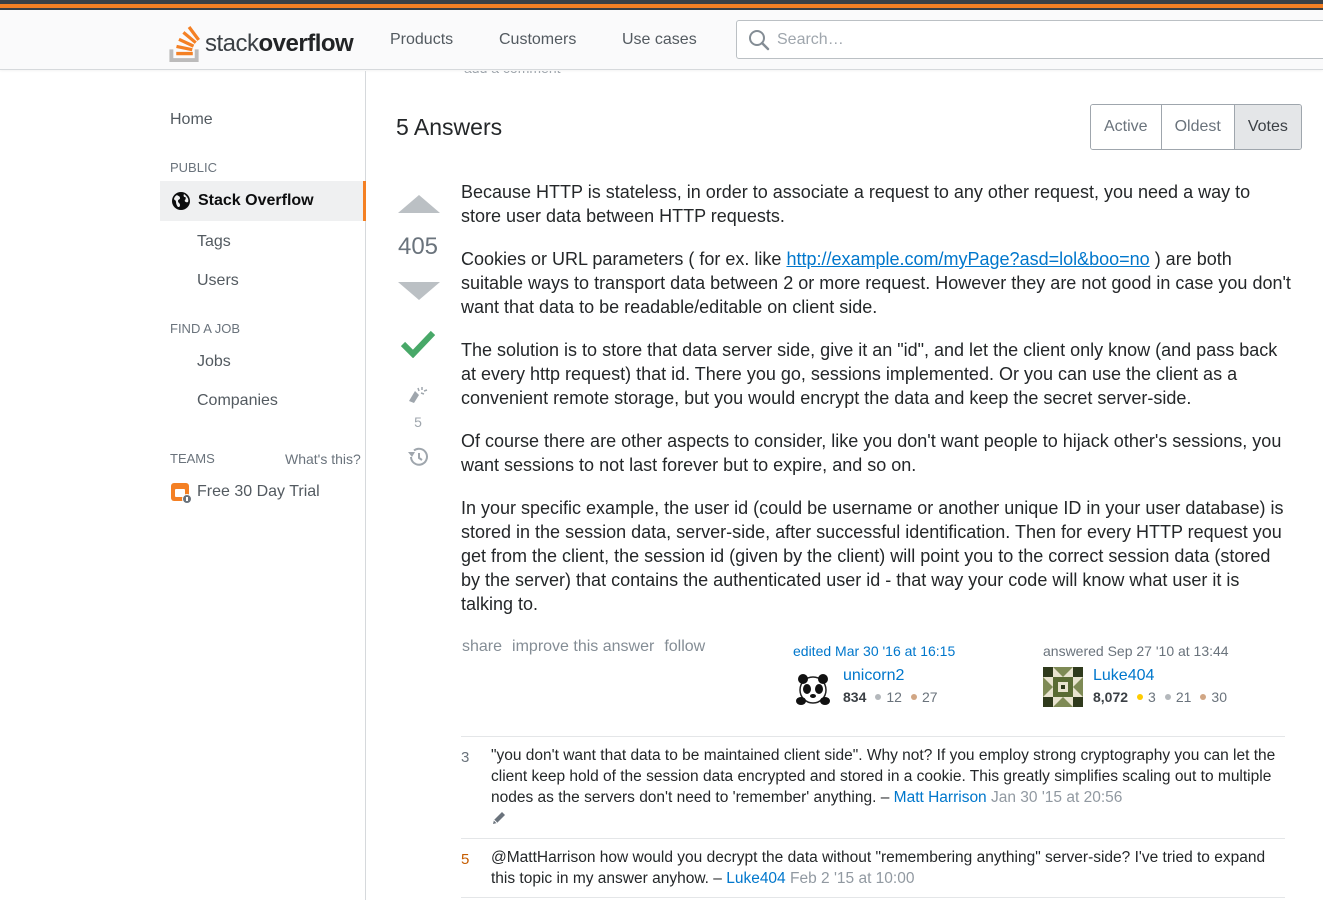  Describe the element at coordinates (537, 40) in the screenshot. I see `nav-customers: Customers` at that location.